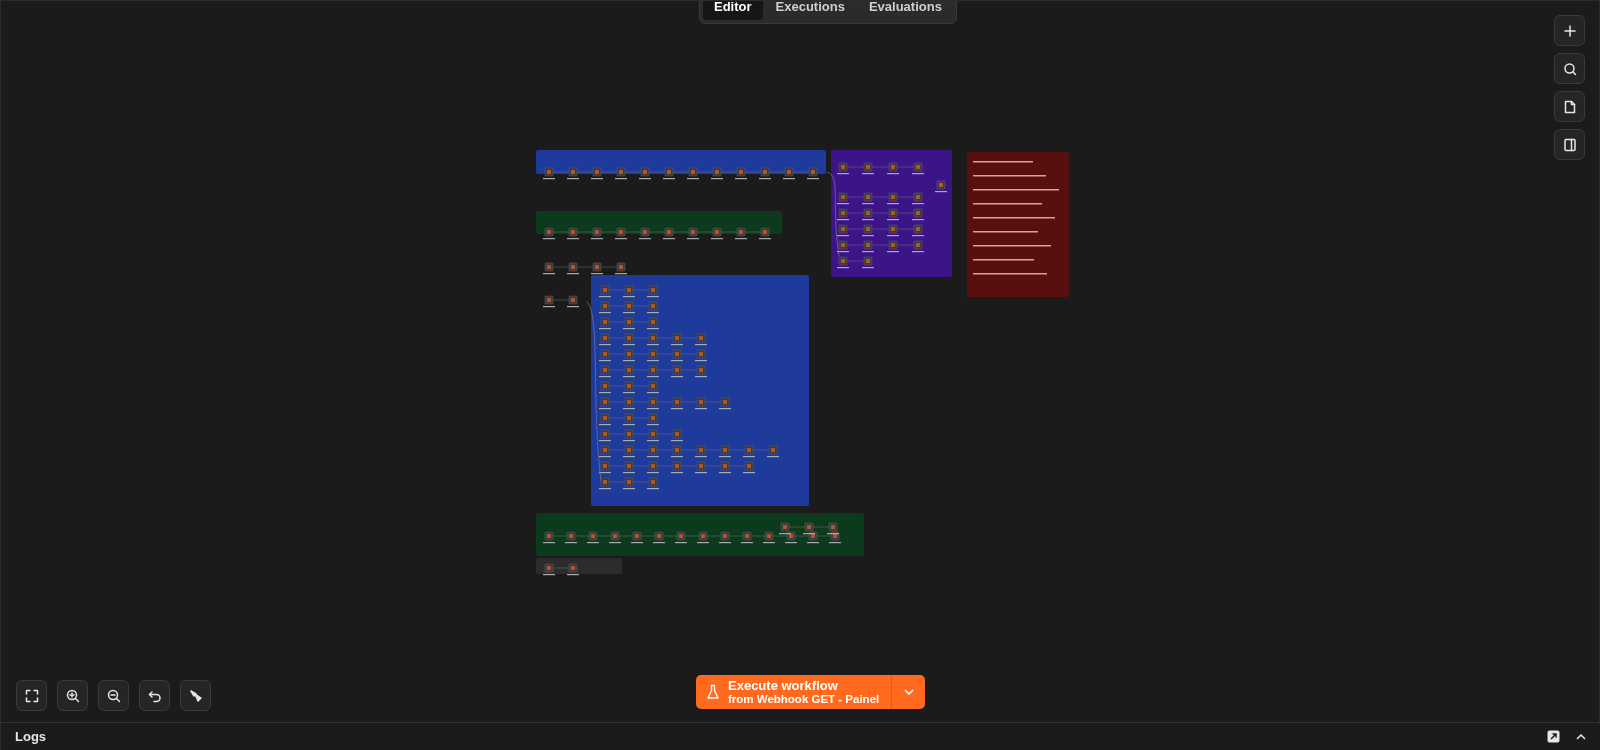 The width and height of the screenshot is (1600, 750). I want to click on search-icon, so click(1569, 68).